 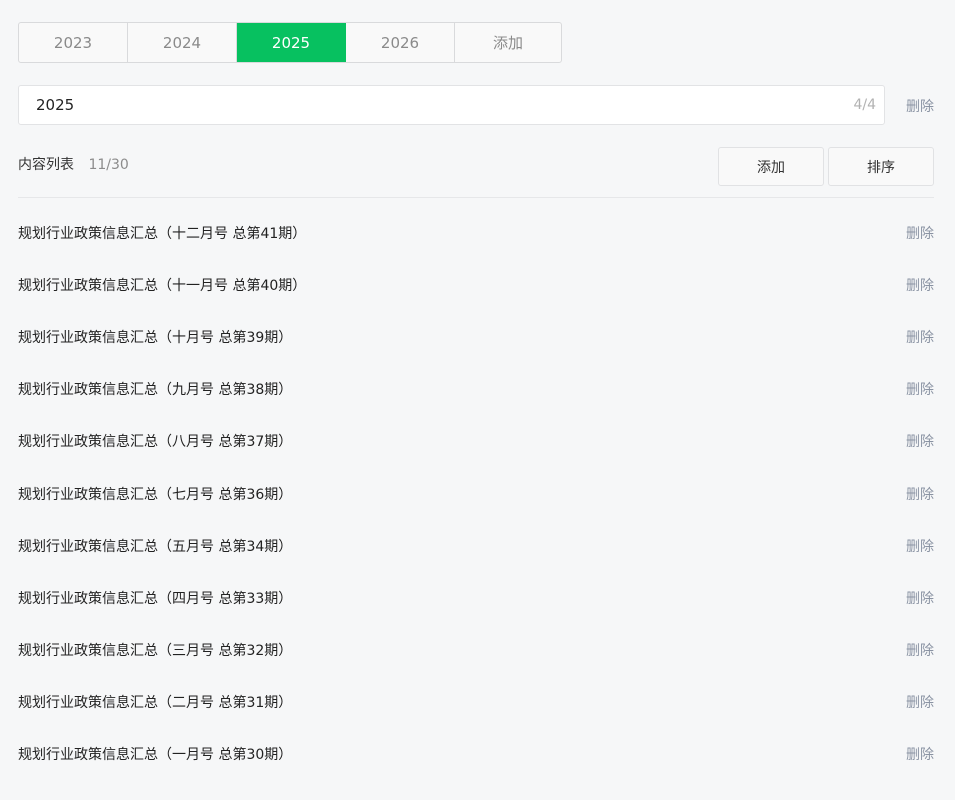 What do you see at coordinates (864, 105) in the screenshot?
I see `char-counter: 4/4` at bounding box center [864, 105].